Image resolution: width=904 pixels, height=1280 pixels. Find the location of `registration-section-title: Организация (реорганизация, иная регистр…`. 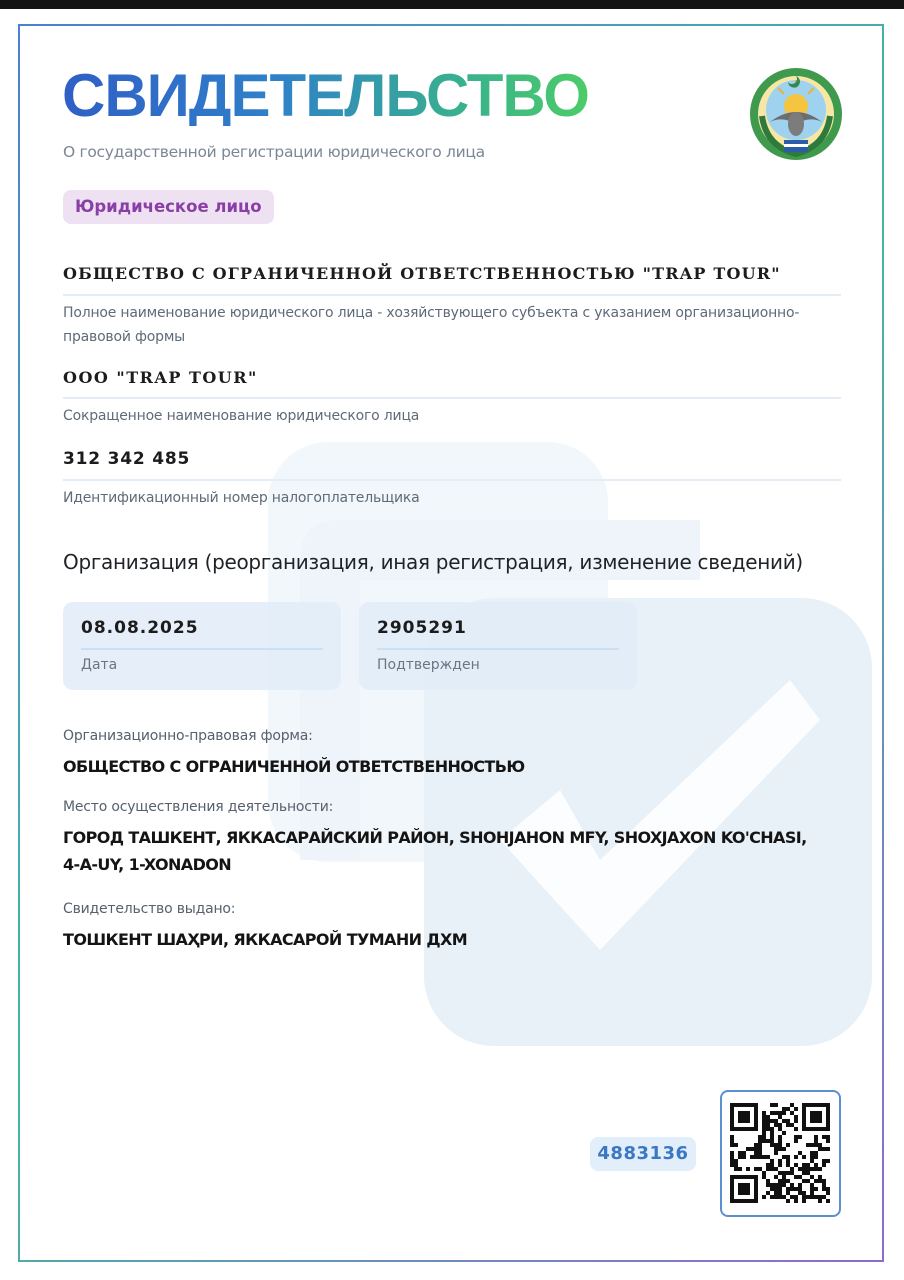

registration-section-title: Организация (реорганизация, иная регистр… is located at coordinates (433, 562).